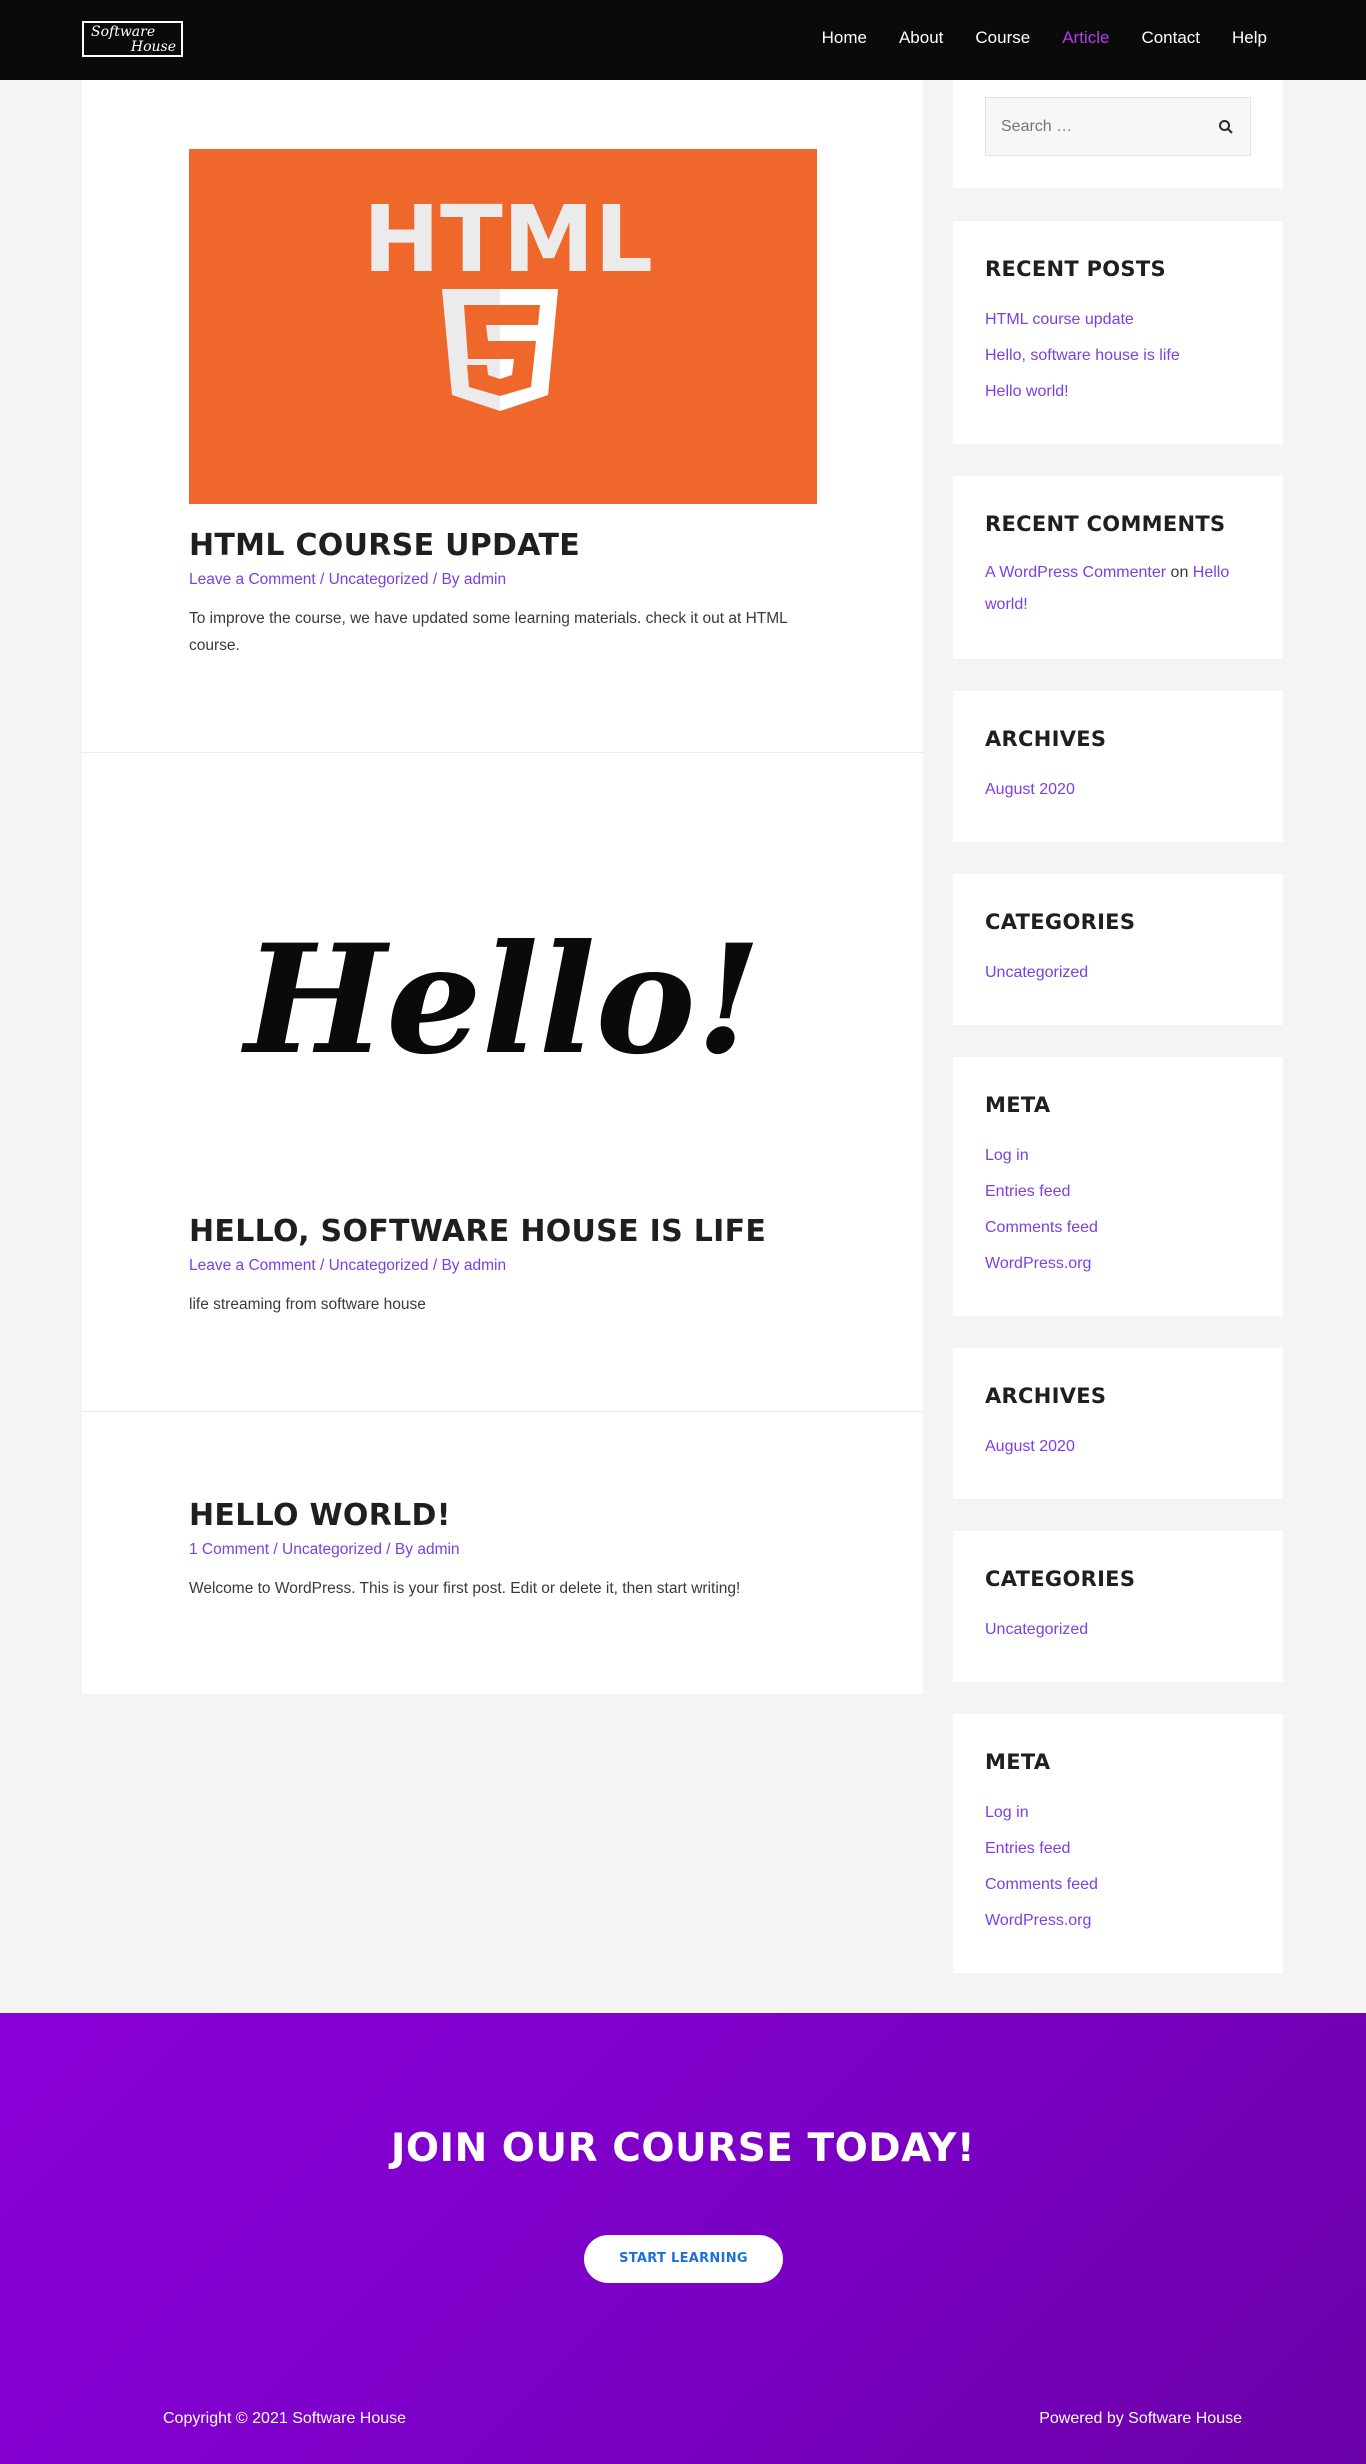 This screenshot has width=1366, height=2464. I want to click on hello-script-text: Hello!, so click(500, 1000).